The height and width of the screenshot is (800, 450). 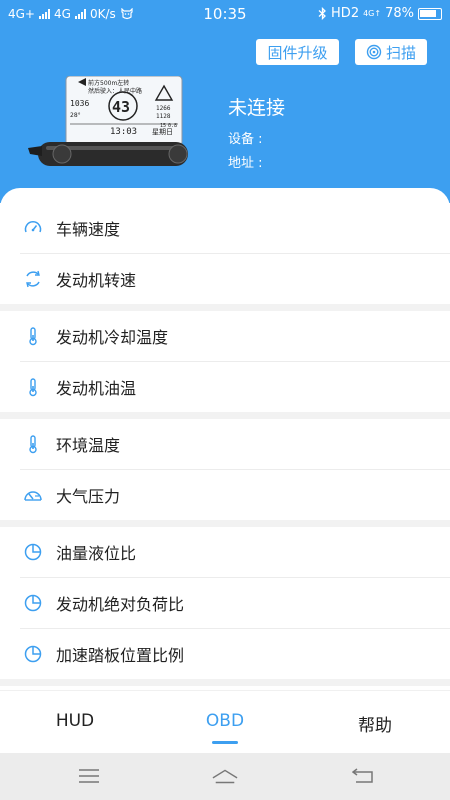 I want to click on list-item-ambient-temp: 环境温度, so click(x=225, y=444).